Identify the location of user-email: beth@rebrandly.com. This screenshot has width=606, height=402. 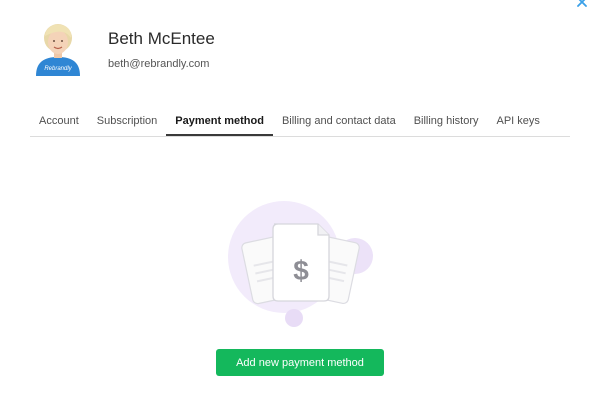
(159, 64).